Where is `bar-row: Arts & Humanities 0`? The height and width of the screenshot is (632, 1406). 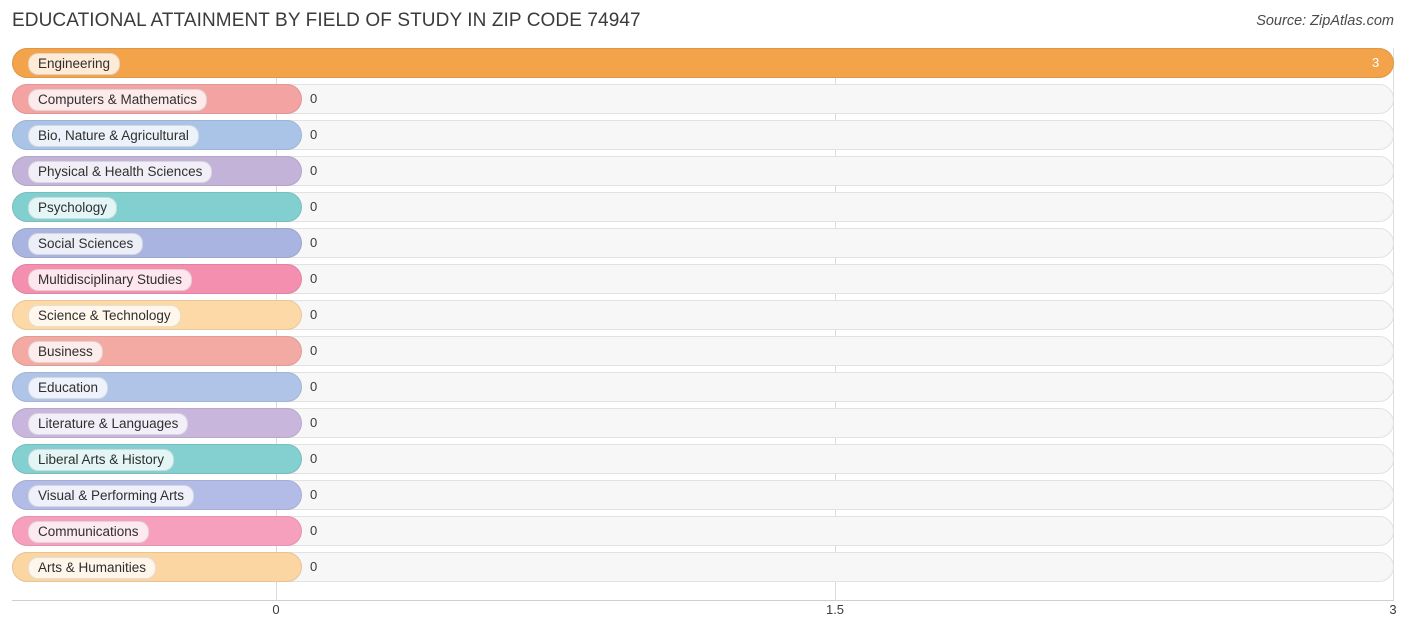 bar-row: Arts & Humanities 0 is located at coordinates (703, 567).